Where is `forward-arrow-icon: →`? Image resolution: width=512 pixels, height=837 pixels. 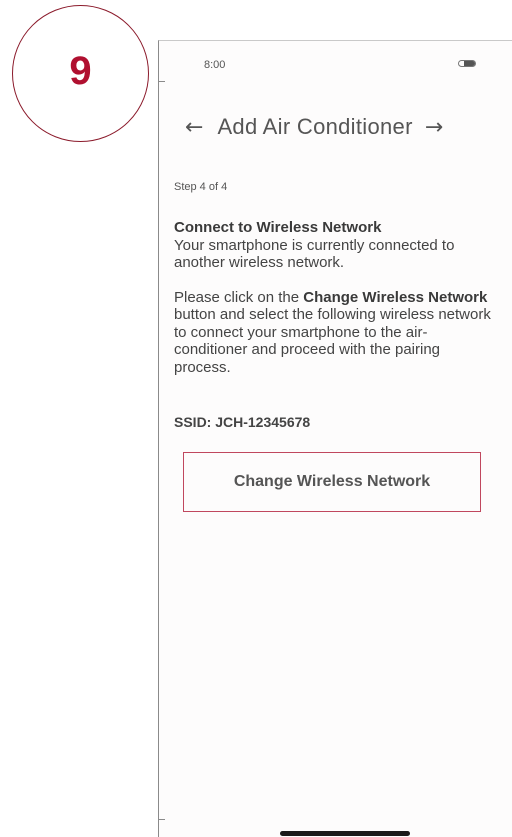
forward-arrow-icon: → is located at coordinates (434, 127).